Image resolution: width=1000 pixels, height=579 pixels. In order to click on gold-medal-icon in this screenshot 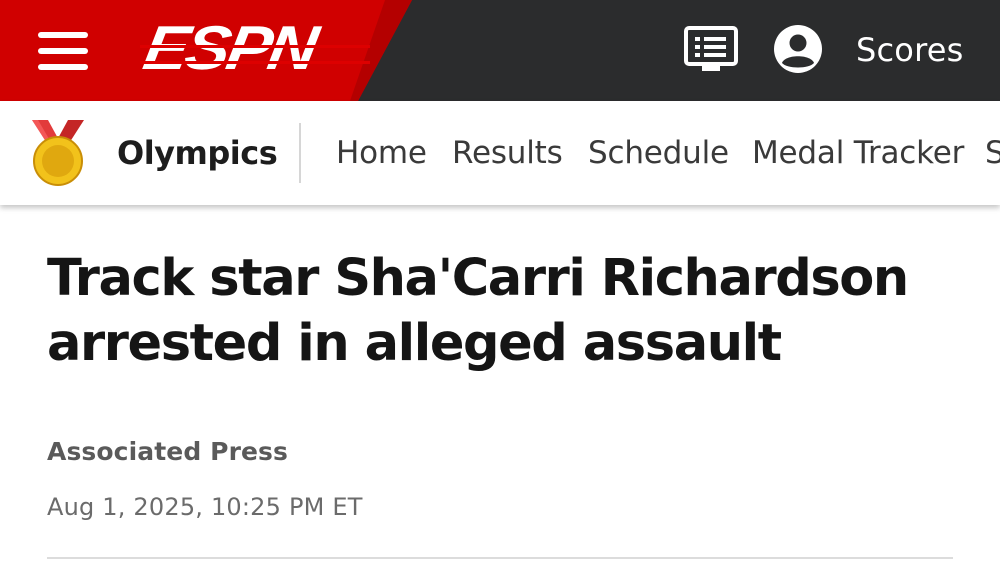, I will do `click(58, 153)`.